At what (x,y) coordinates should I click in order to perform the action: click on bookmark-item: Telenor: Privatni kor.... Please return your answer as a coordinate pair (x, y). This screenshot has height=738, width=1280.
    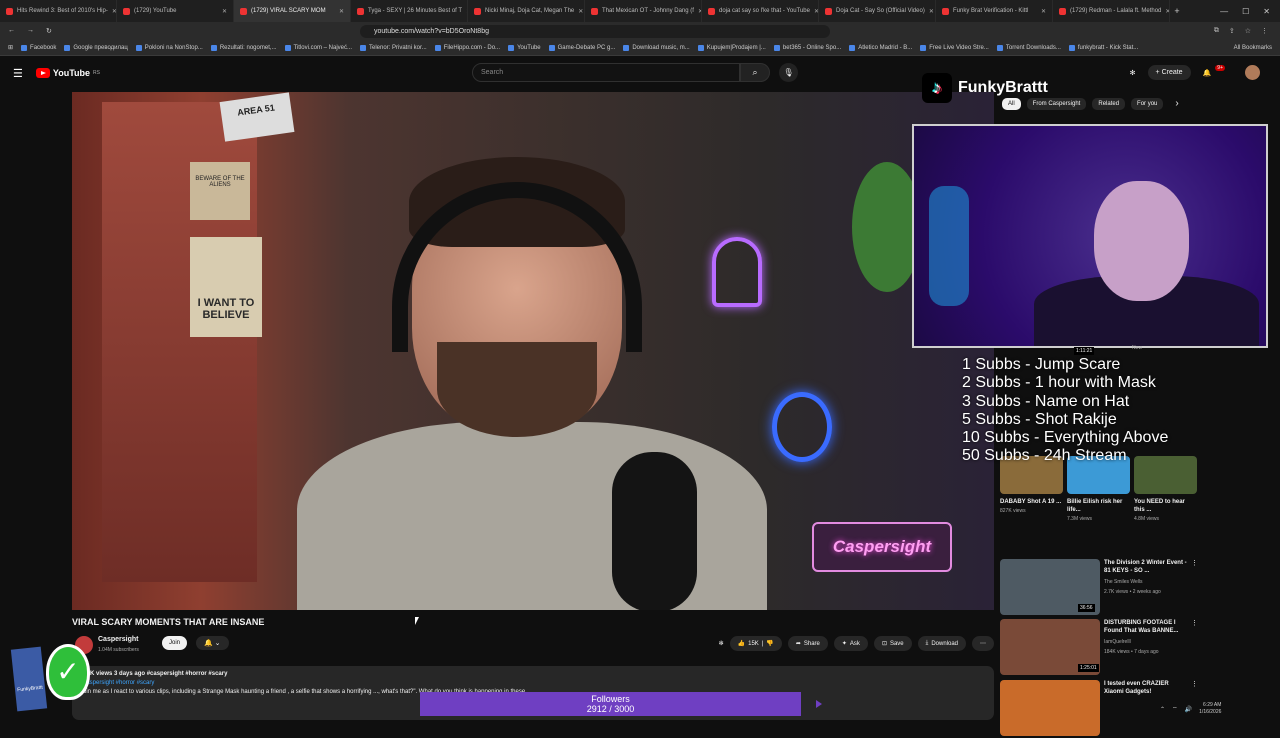
    Looking at the image, I should click on (393, 47).